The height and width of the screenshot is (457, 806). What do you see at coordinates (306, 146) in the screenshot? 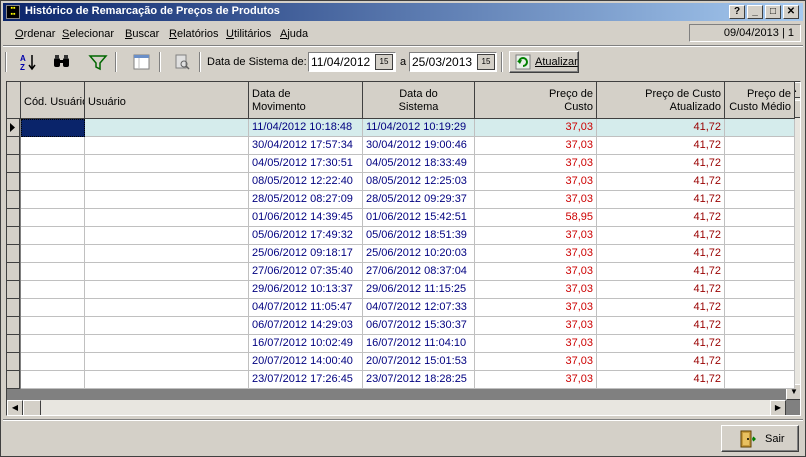
I see `table-cell: 30/04/2012 17:57:34` at bounding box center [306, 146].